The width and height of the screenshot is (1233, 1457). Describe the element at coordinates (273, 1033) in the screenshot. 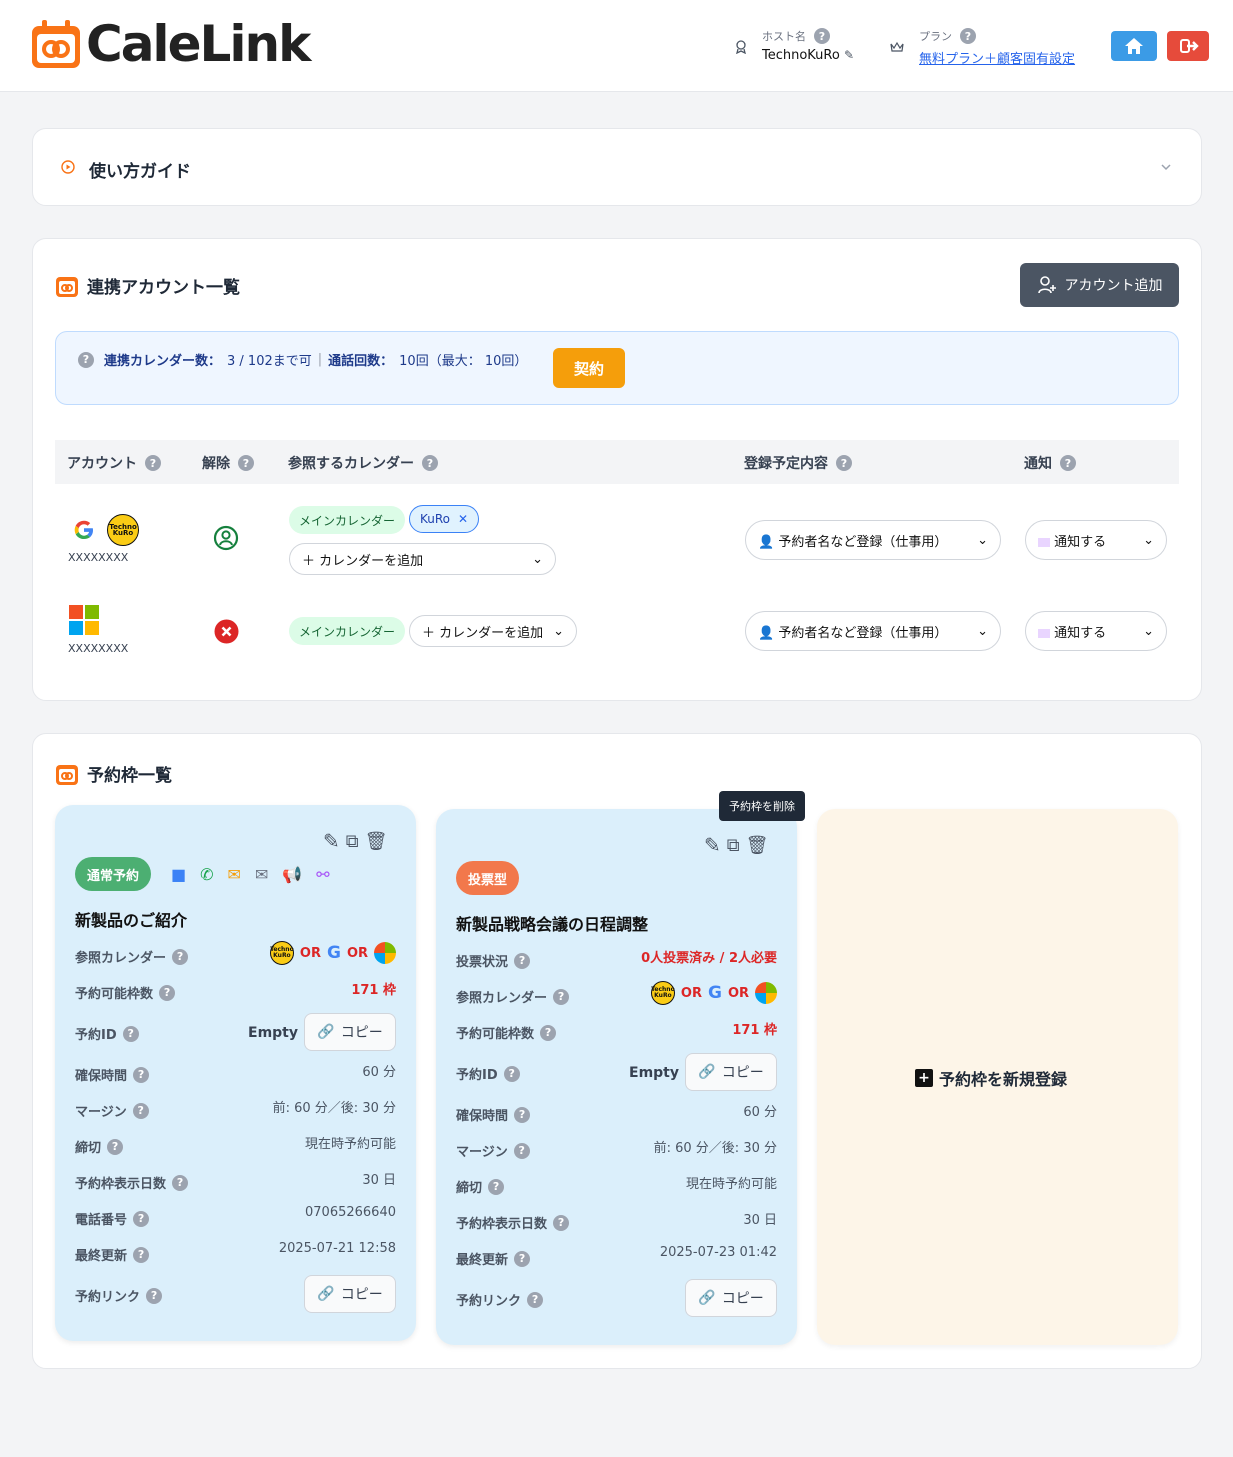

I see `booking-id-value: Empty` at that location.